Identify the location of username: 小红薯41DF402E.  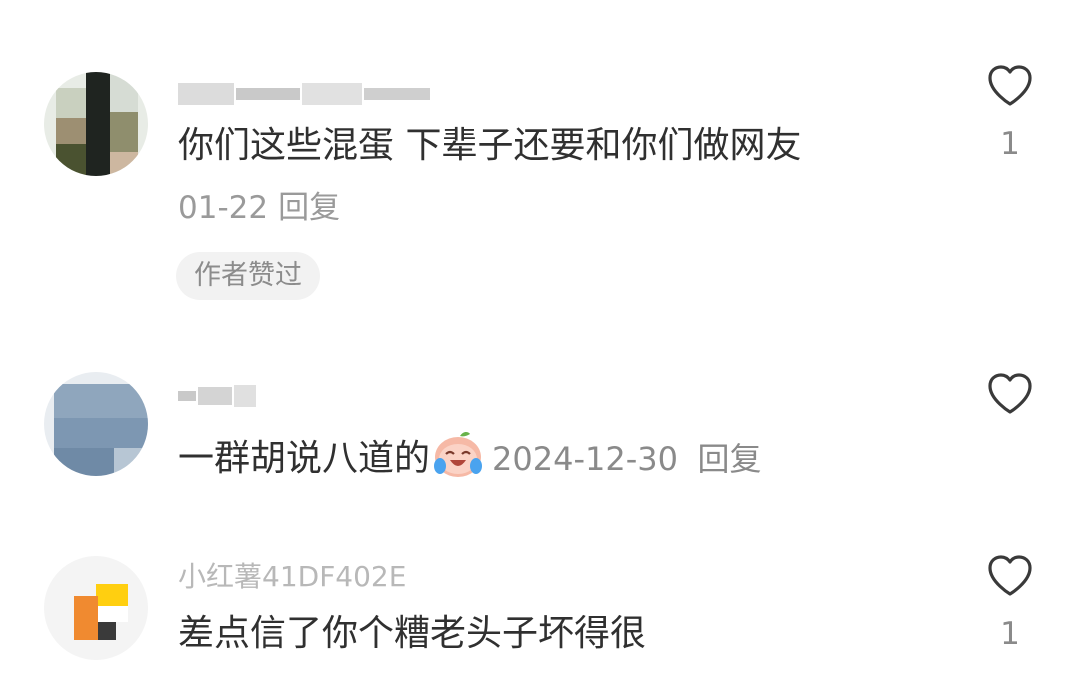
(292, 577).